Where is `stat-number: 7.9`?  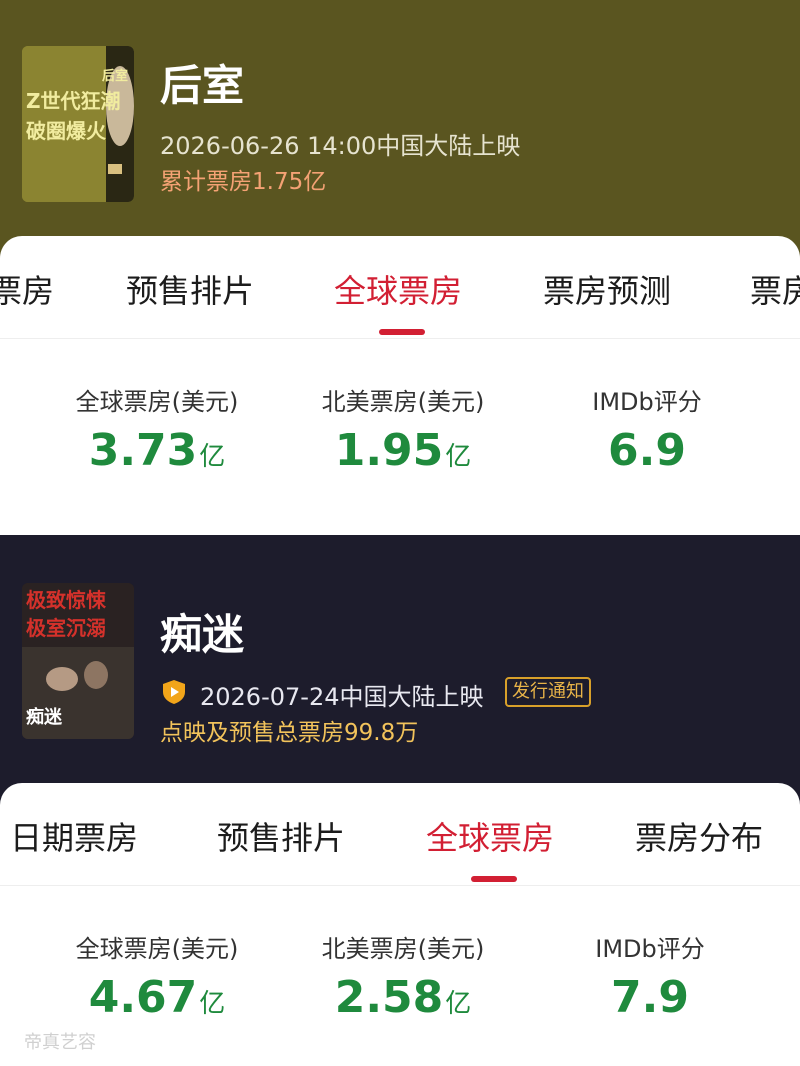
stat-number: 7.9 is located at coordinates (650, 997).